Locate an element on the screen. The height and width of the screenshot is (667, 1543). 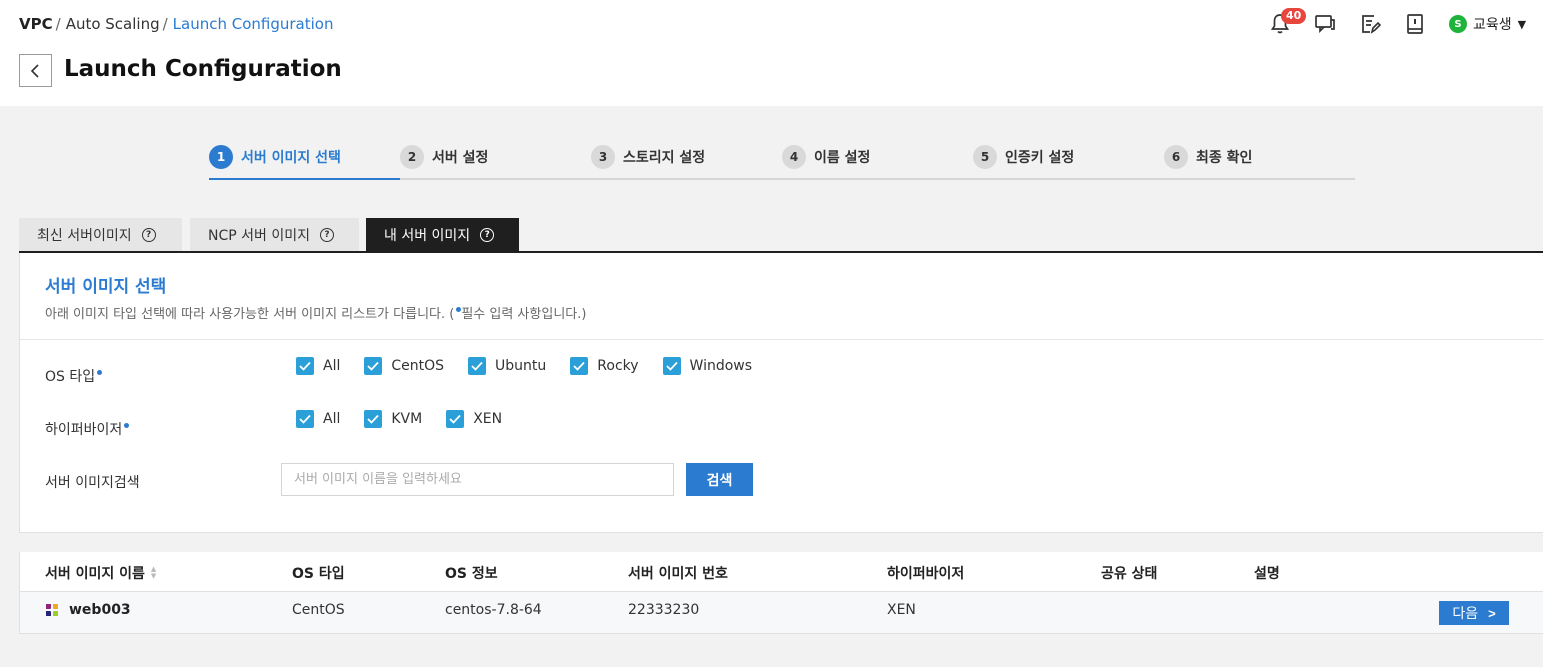
step-number: 2 is located at coordinates (412, 157).